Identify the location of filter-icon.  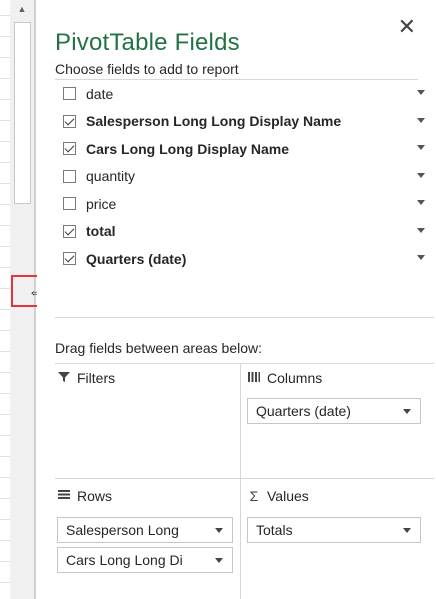
(64, 378).